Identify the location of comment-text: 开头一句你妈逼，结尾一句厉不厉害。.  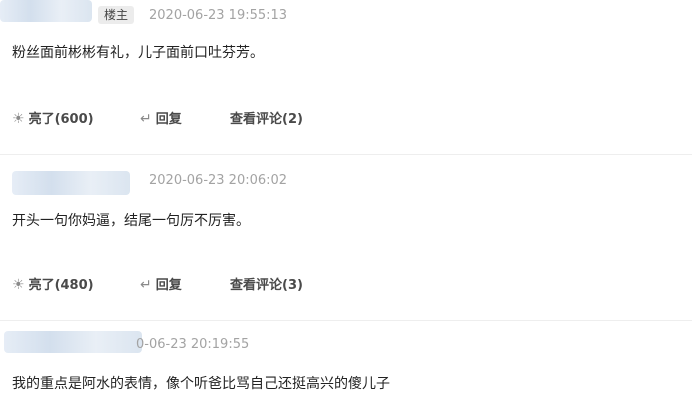
(131, 221).